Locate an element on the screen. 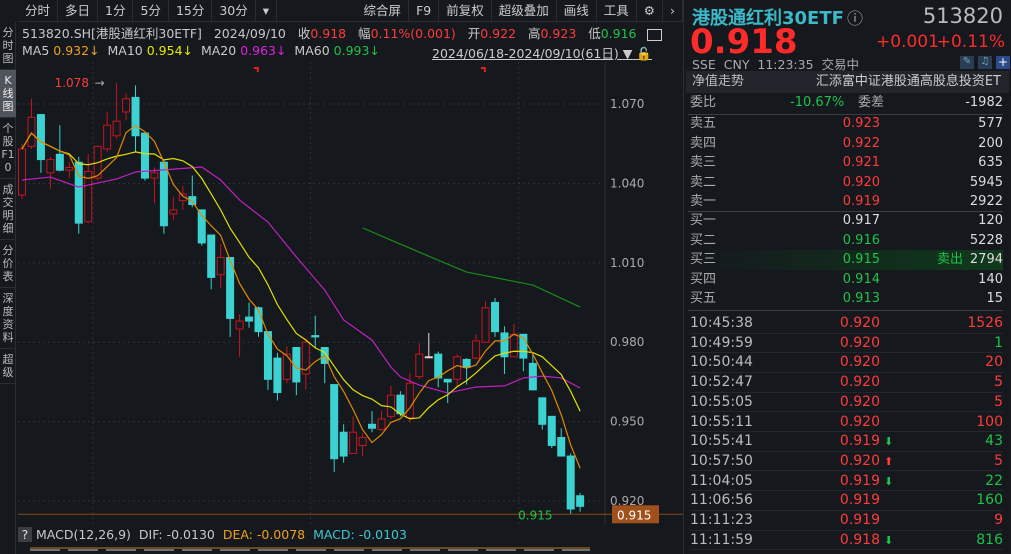 The height and width of the screenshot is (554, 1011). sidebar-tab: 个股F10 is located at coordinates (8, 148).